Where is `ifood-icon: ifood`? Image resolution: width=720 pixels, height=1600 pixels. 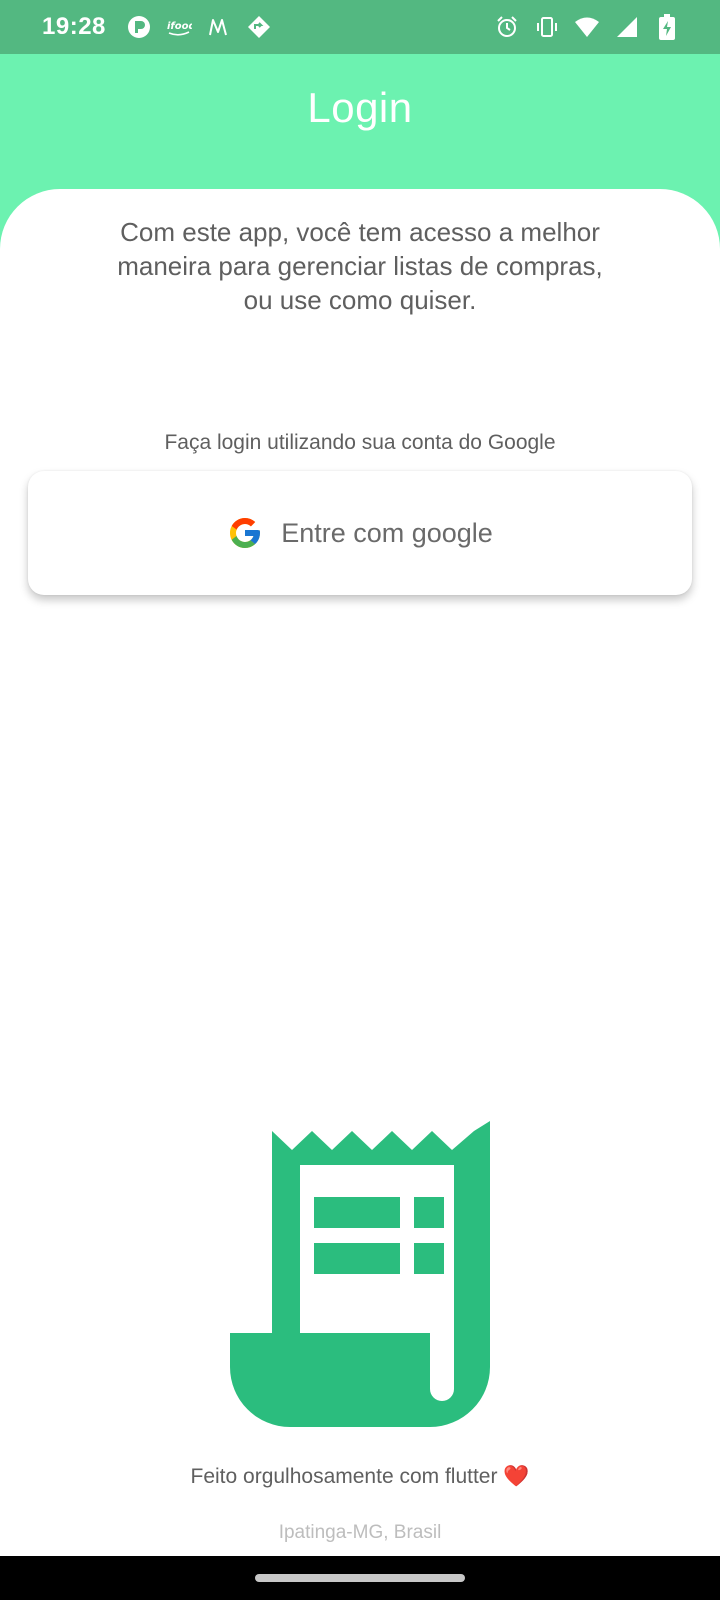
ifood-icon: ifood is located at coordinates (179, 27).